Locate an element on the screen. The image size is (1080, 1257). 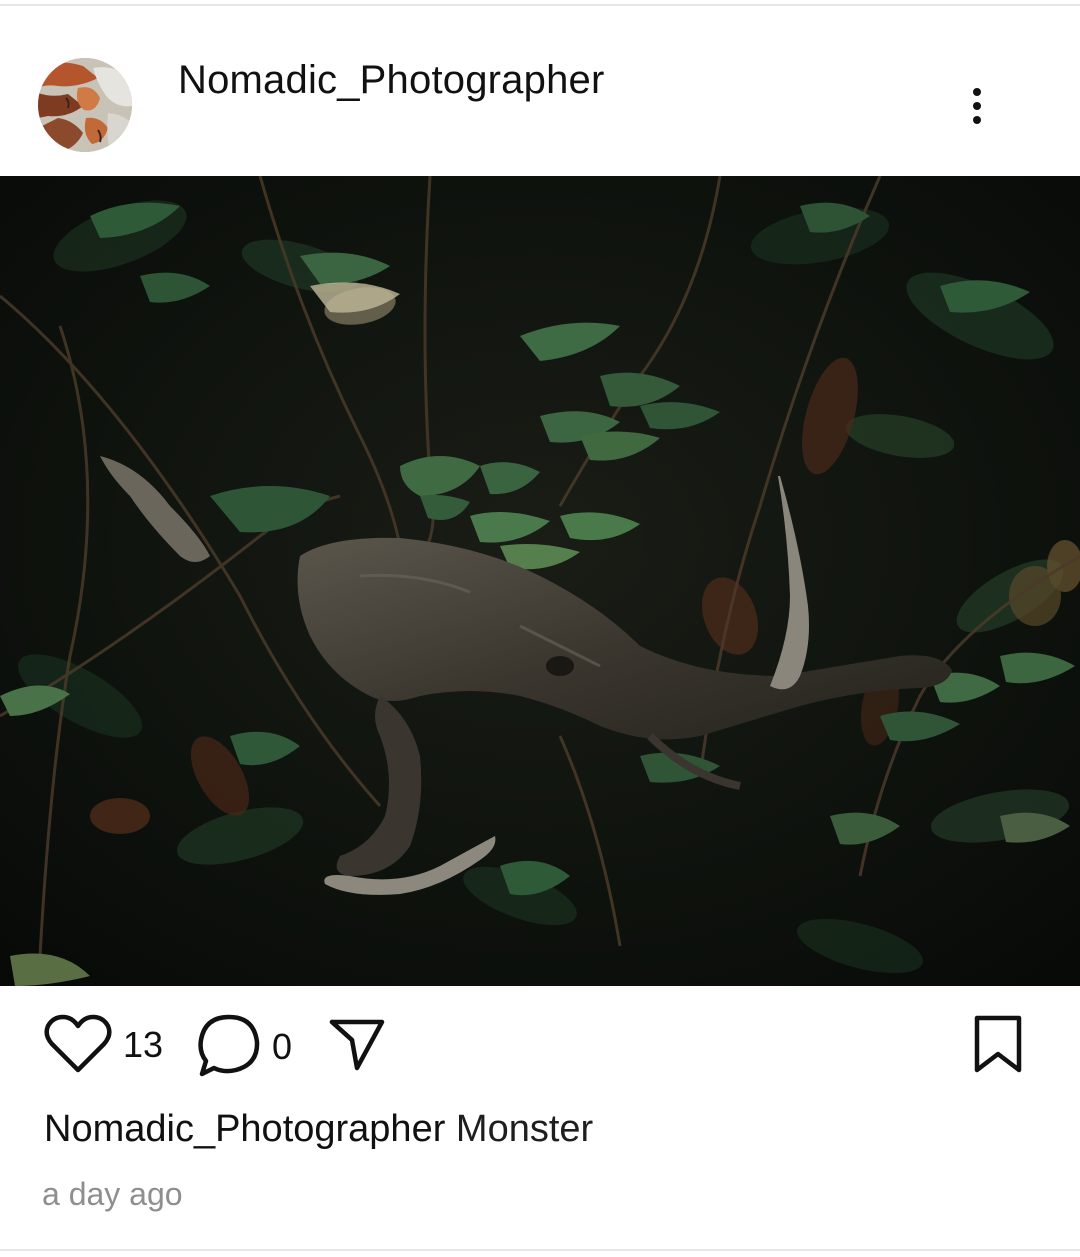
heart-icon is located at coordinates (78, 1043).